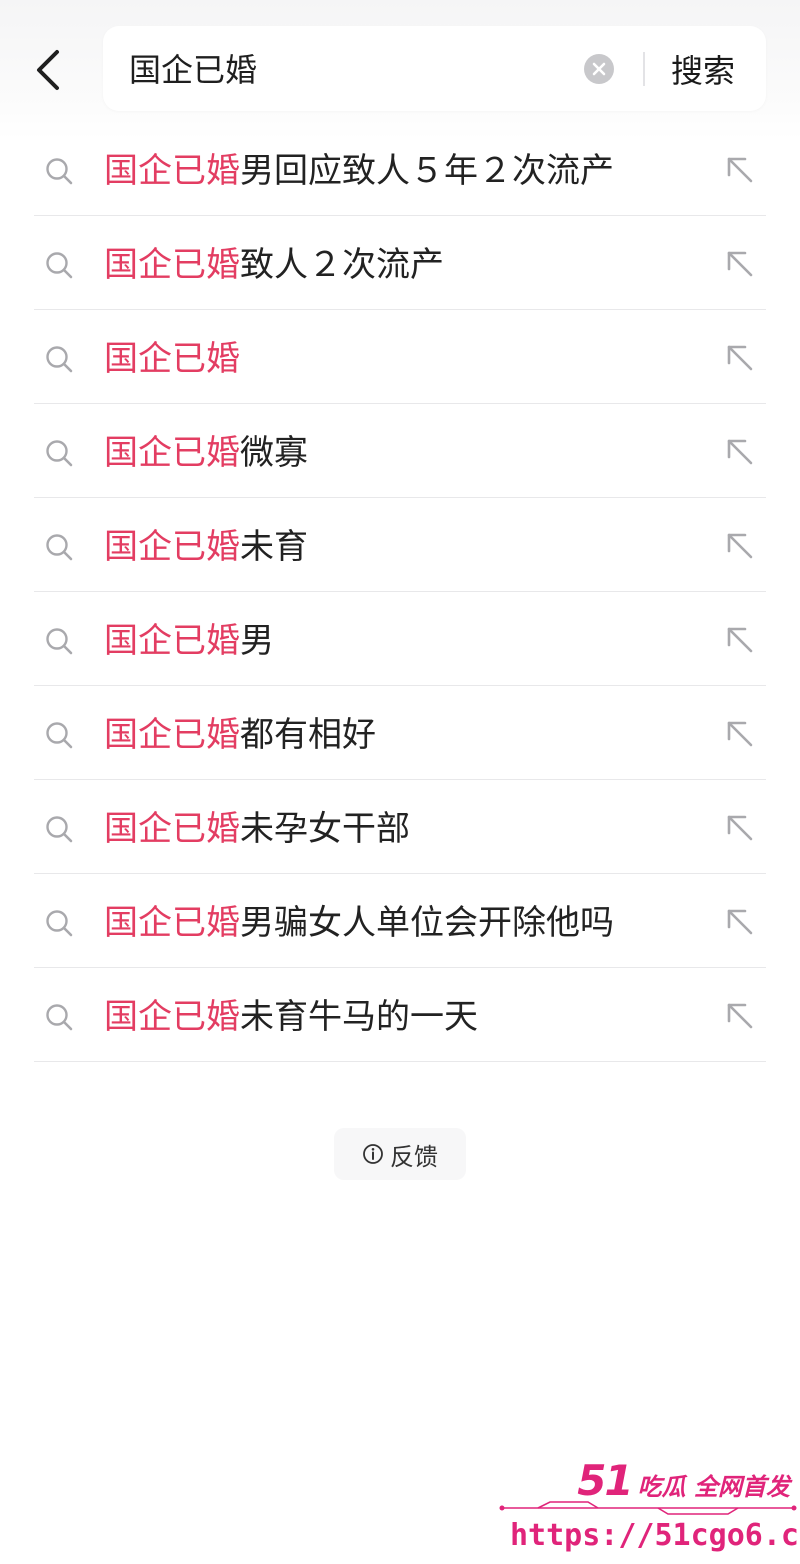 The height and width of the screenshot is (1564, 800). I want to click on watermark-circuit-line, so click(648, 1508).